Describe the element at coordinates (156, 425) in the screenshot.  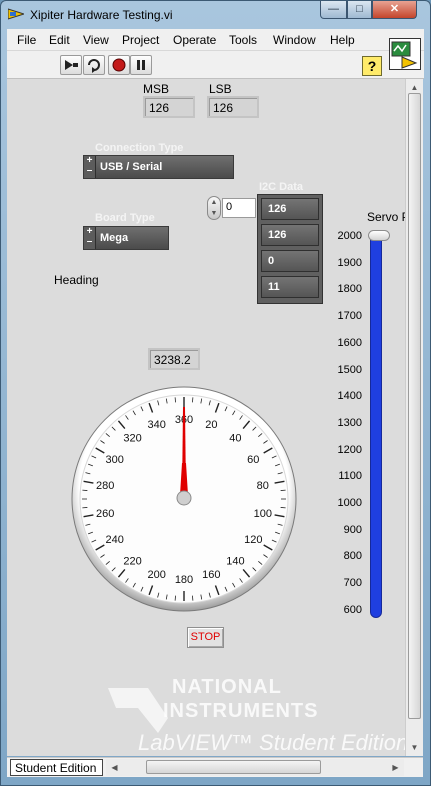
I see `gauge-scale-label: 340` at that location.